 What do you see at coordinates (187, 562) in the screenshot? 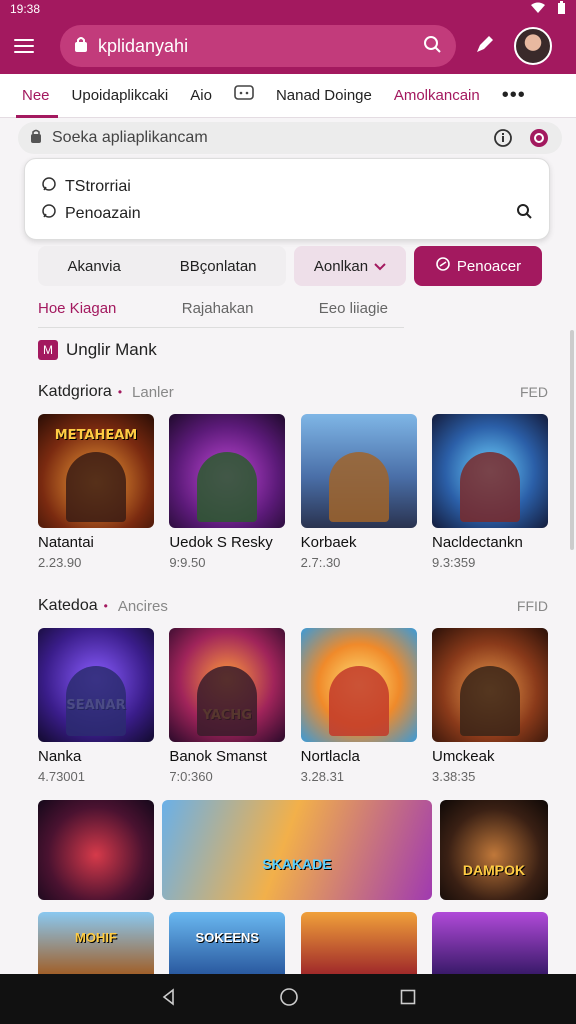
I see `game-stat: 9:9.50` at bounding box center [187, 562].